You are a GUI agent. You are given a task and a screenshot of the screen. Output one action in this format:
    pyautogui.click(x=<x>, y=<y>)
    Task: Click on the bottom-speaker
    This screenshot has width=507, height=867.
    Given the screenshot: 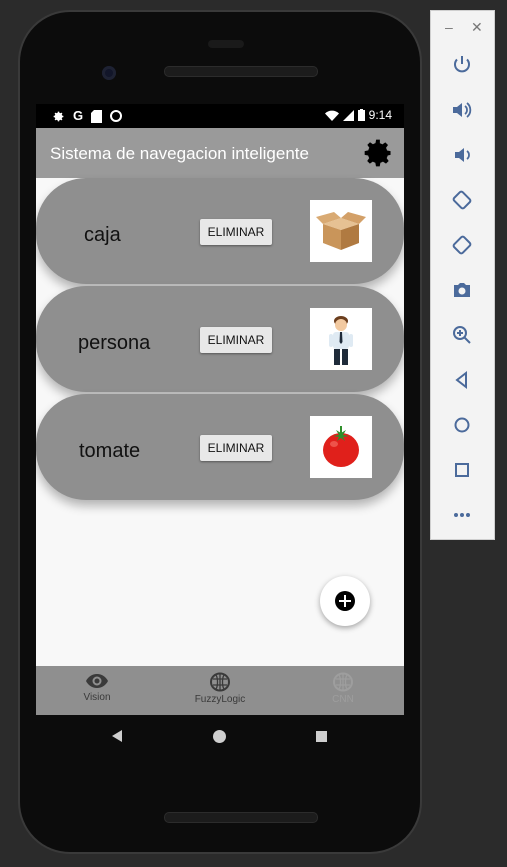 What is the action you would take?
    pyautogui.click(x=241, y=817)
    